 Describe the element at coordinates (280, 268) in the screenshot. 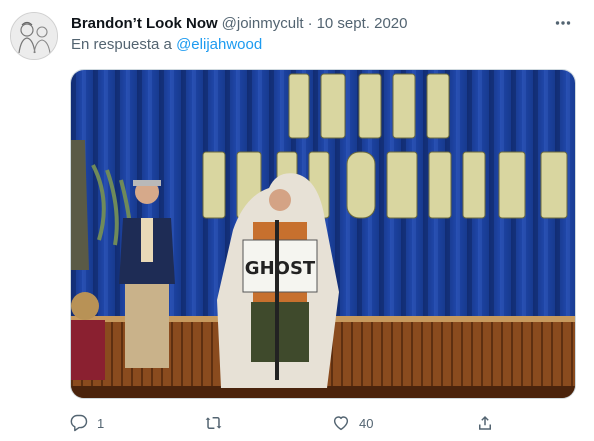

I see `ghost-sign-text: GHOST` at that location.